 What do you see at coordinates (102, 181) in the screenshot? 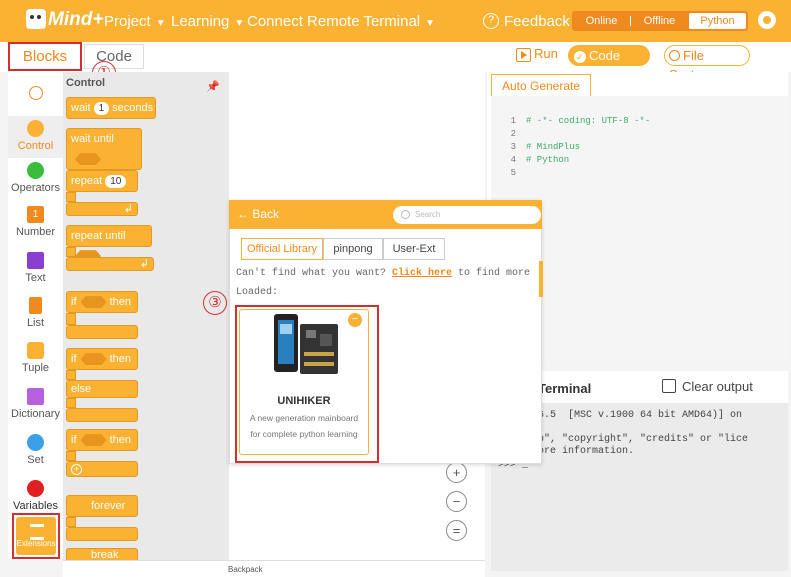
I see `block-repeat: repeat 10` at bounding box center [102, 181].